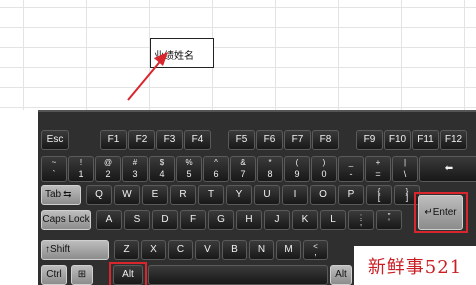  What do you see at coordinates (81, 174) in the screenshot?
I see `key-base-symbol: 1` at bounding box center [81, 174].